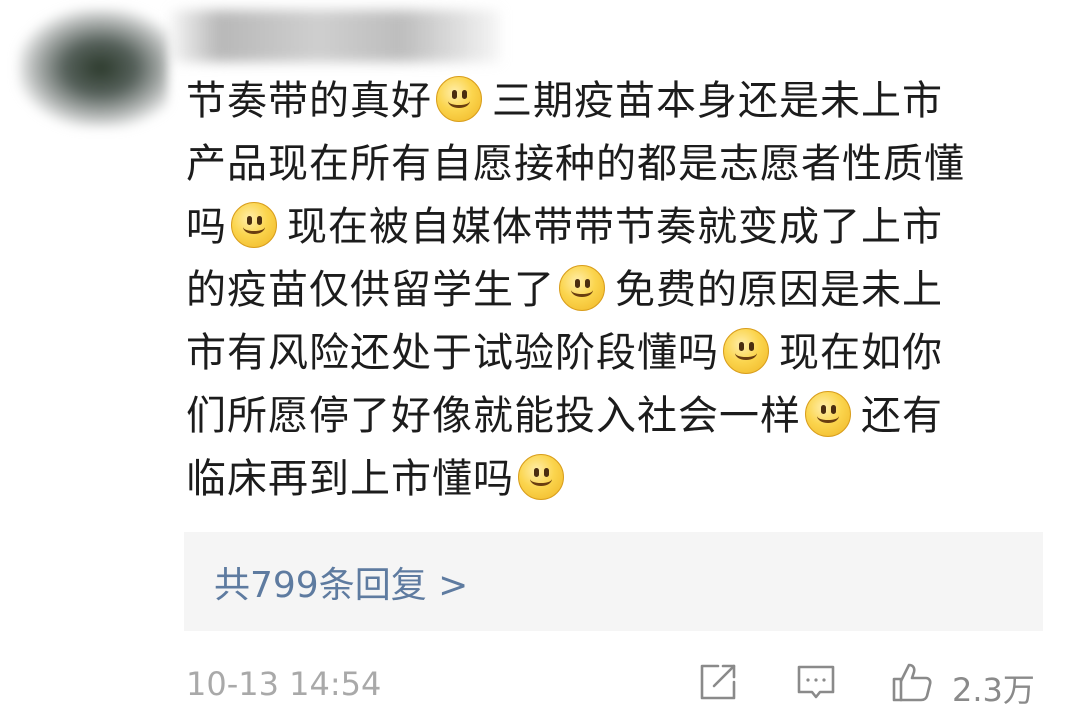  Describe the element at coordinates (718, 682) in the screenshot. I see `share-icon` at that location.